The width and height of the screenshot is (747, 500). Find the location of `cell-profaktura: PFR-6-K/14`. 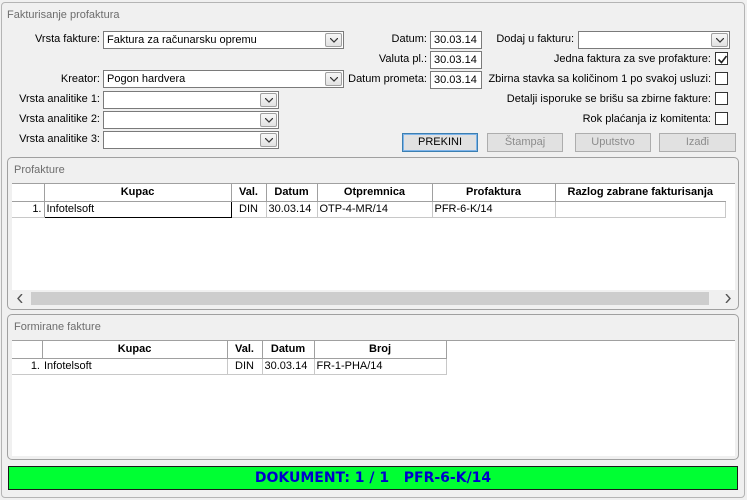

cell-profaktura: PFR-6-K/14 is located at coordinates (494, 209).